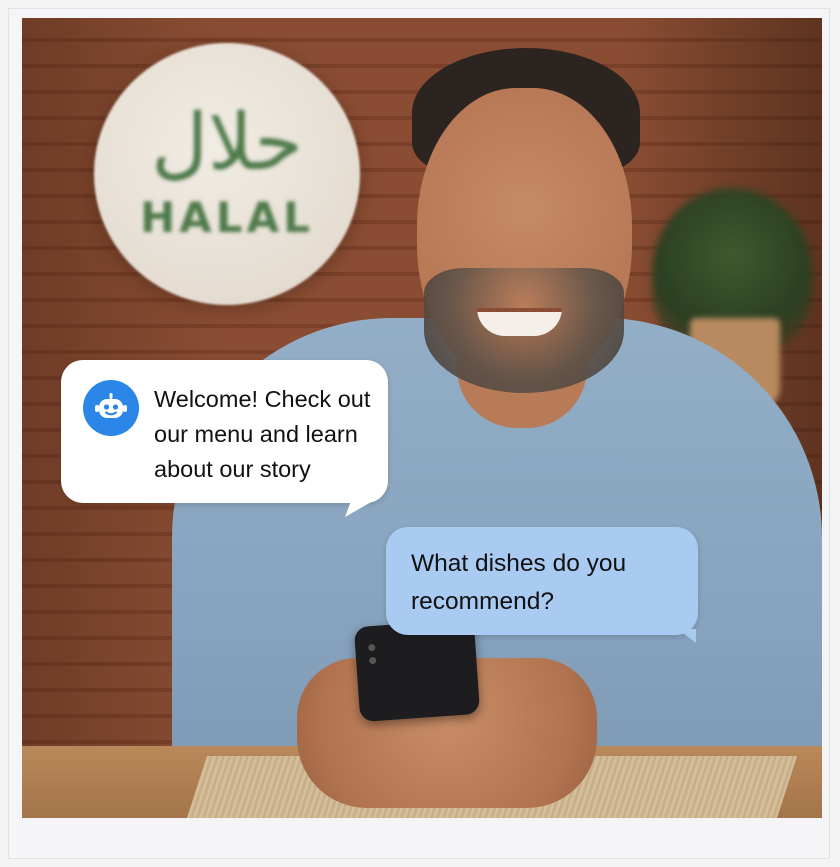  Describe the element at coordinates (227, 217) in the screenshot. I see `halal-sign-latin-text: HALAL` at that location.